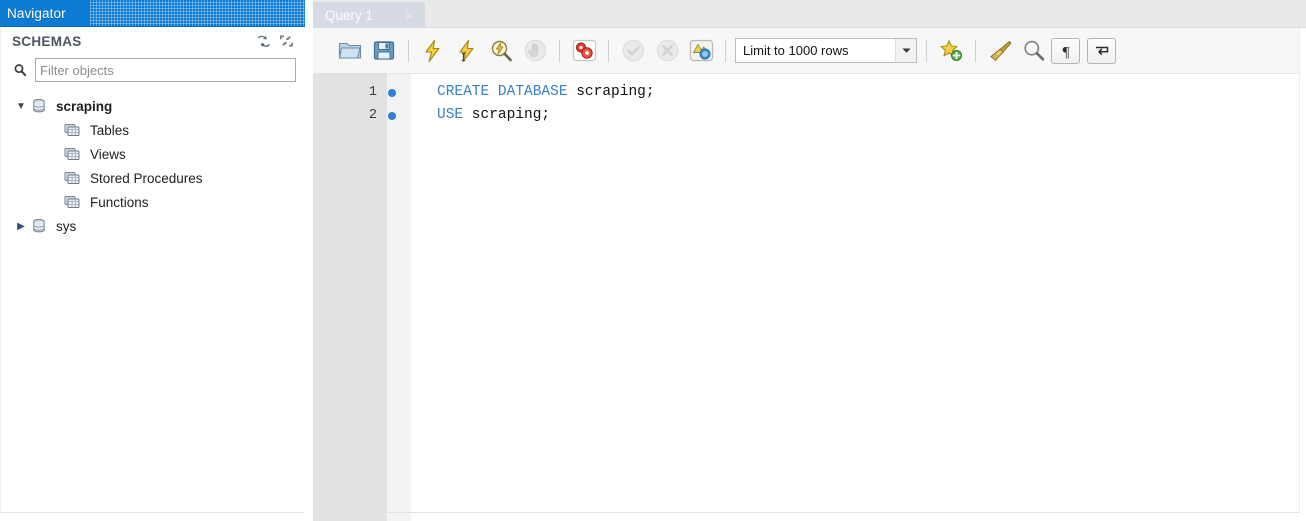 The width and height of the screenshot is (1306, 521). What do you see at coordinates (871, 115) in the screenshot?
I see `code-line: USE scraping;` at bounding box center [871, 115].